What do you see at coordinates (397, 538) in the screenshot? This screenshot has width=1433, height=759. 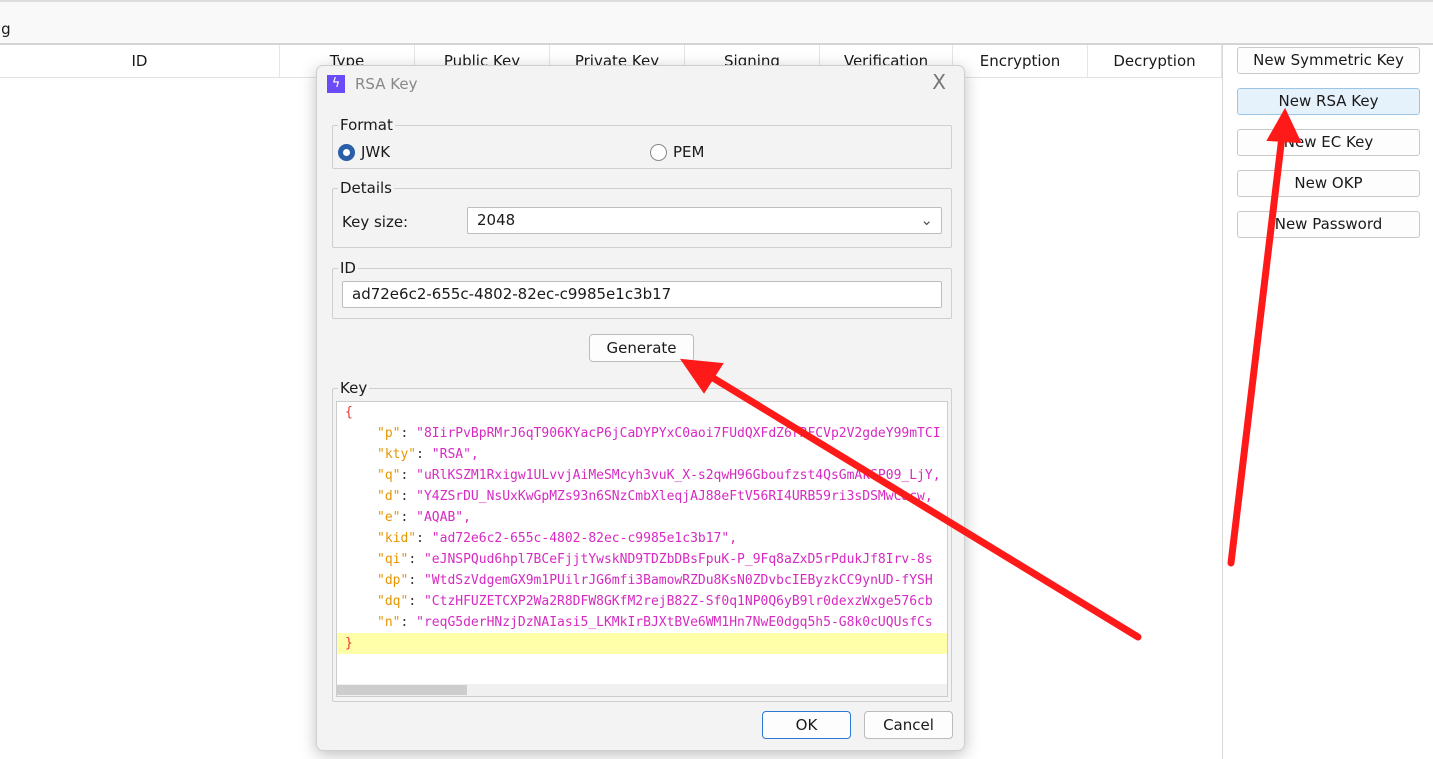 I see `json-key: "kid"` at bounding box center [397, 538].